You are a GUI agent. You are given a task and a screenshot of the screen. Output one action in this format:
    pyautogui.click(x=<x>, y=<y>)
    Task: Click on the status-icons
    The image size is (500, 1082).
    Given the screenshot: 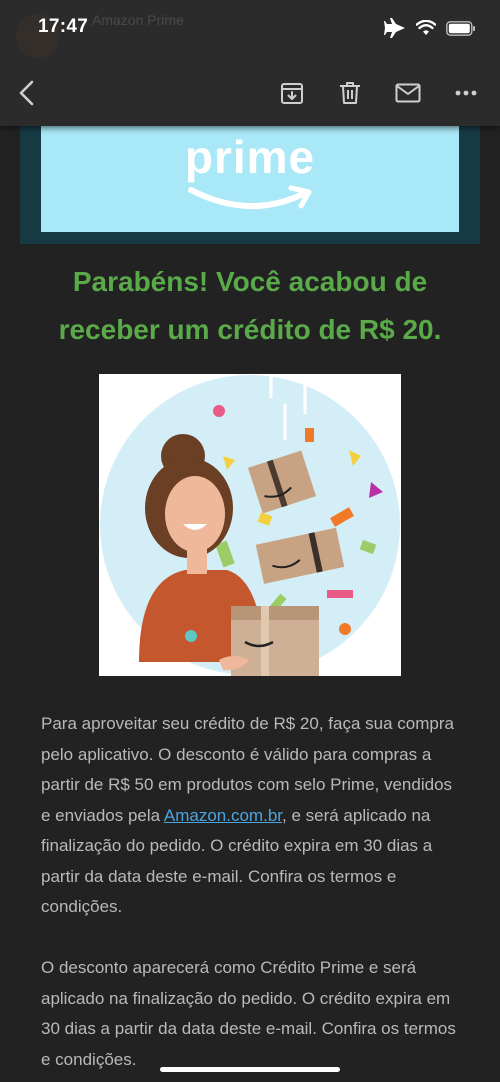 What is the action you would take?
    pyautogui.click(x=430, y=28)
    